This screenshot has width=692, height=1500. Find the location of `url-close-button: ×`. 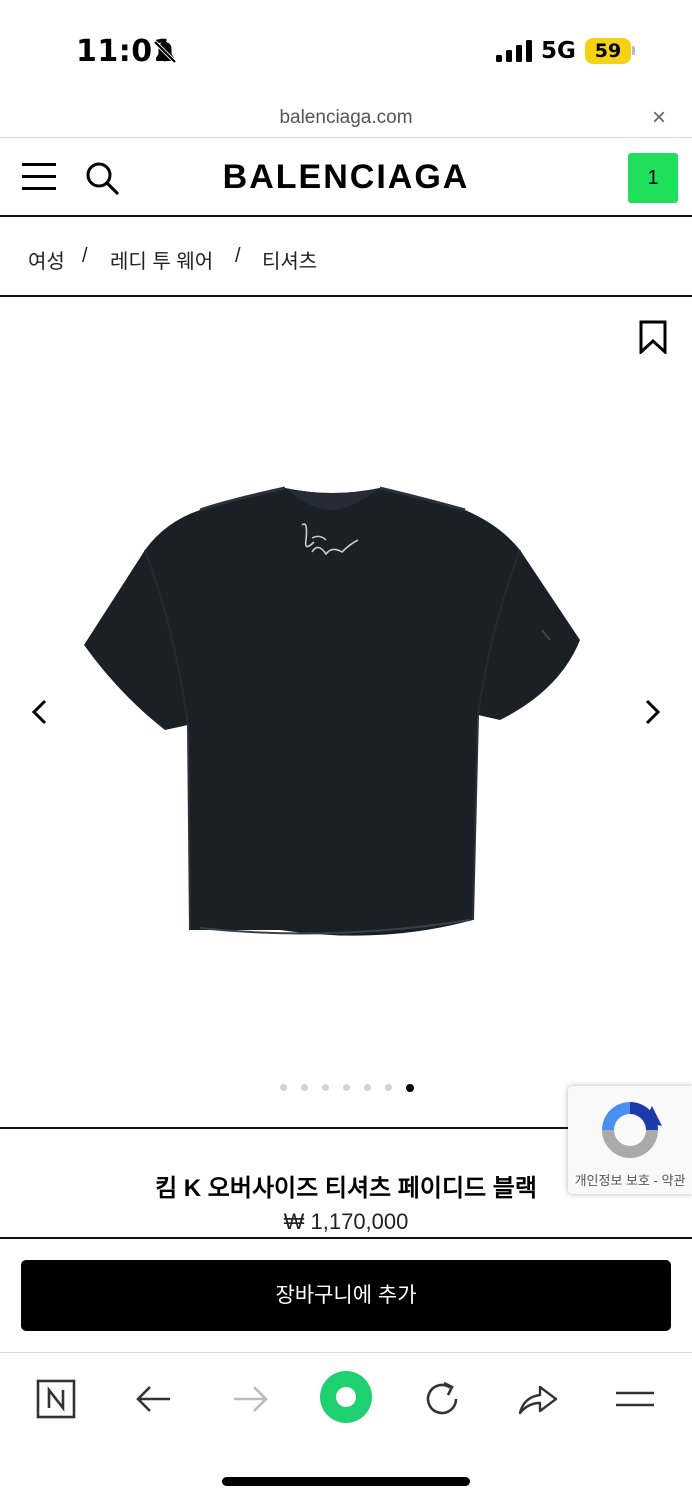

url-close-button: × is located at coordinates (659, 118).